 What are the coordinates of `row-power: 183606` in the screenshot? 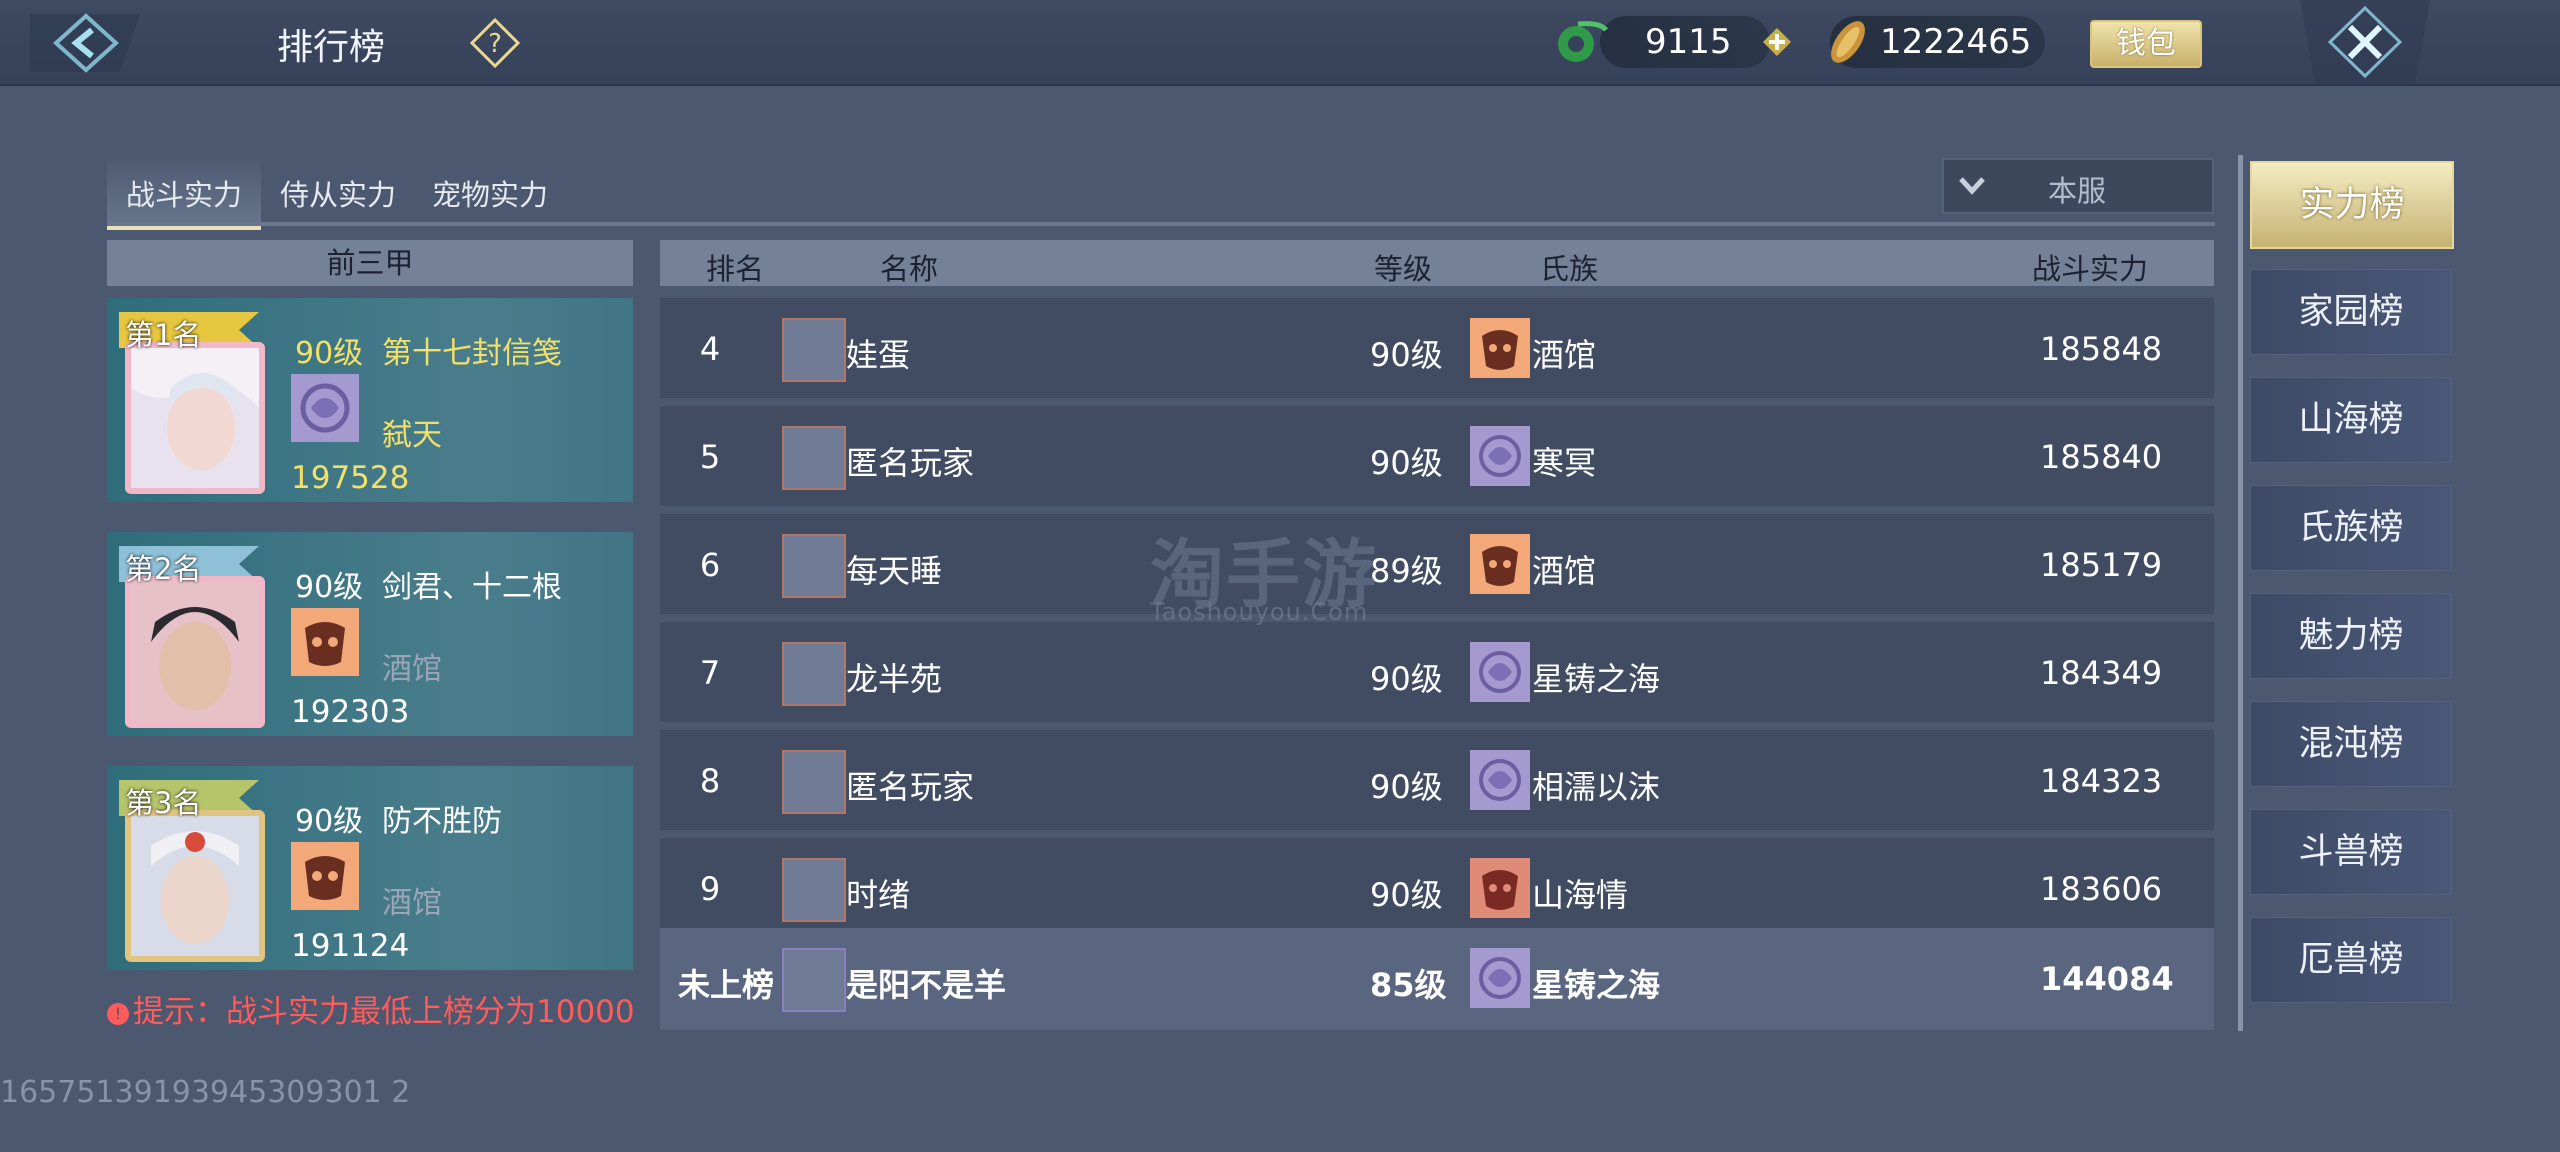 It's located at (2101, 889).